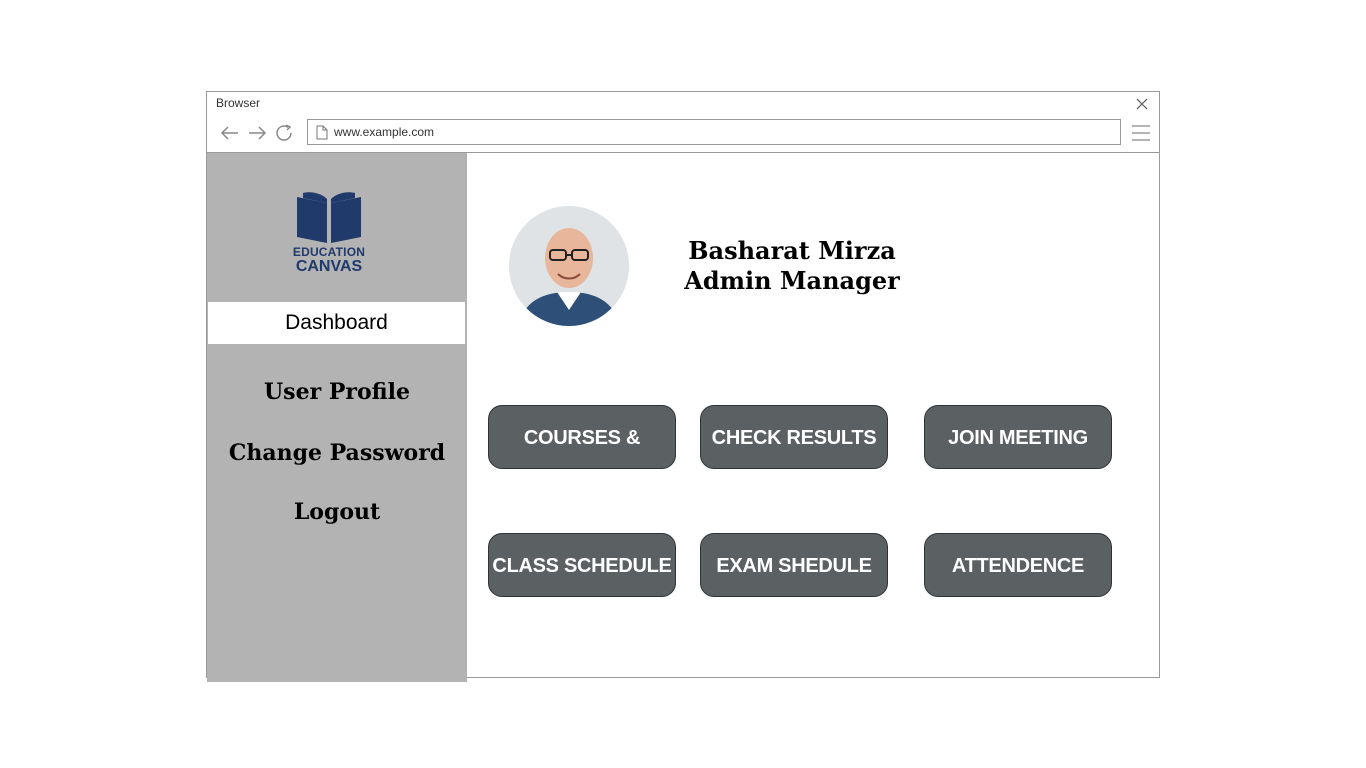  Describe the element at coordinates (285, 133) in the screenshot. I see `refresh-icon` at that location.